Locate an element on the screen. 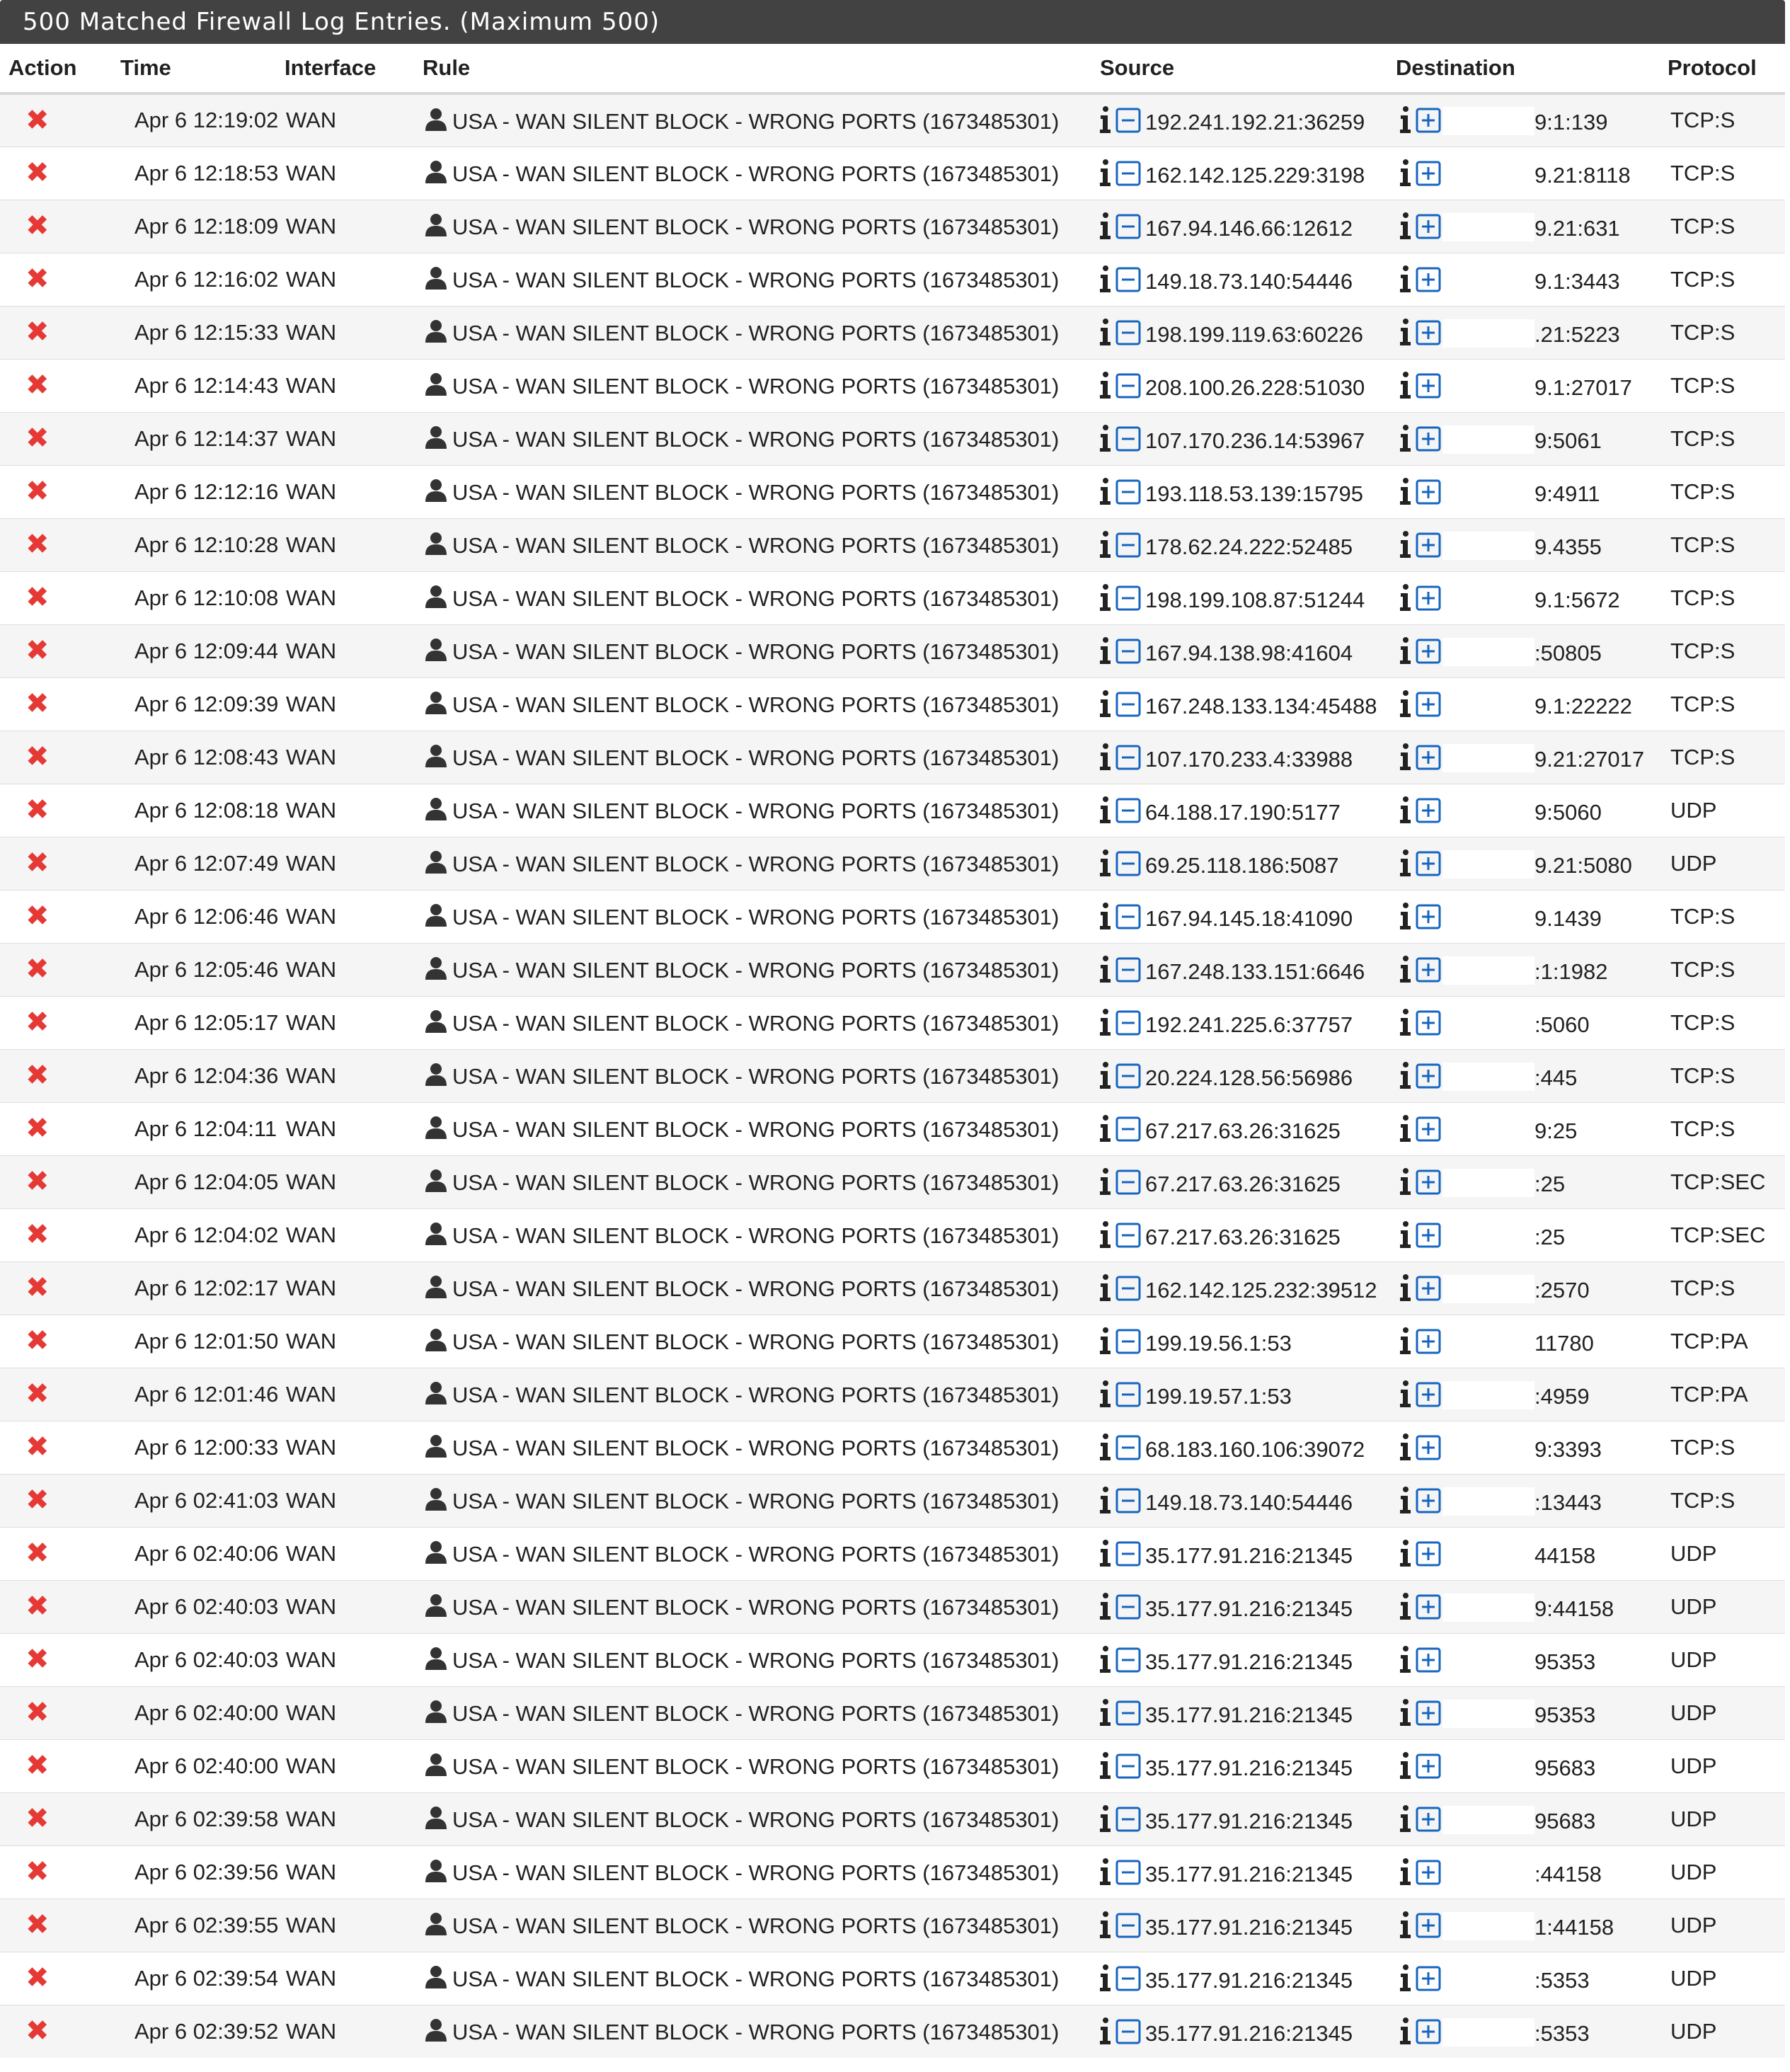 Image resolution: width=1790 pixels, height=2072 pixels. source-address: 68.183.160.106:39072 is located at coordinates (1255, 1449).